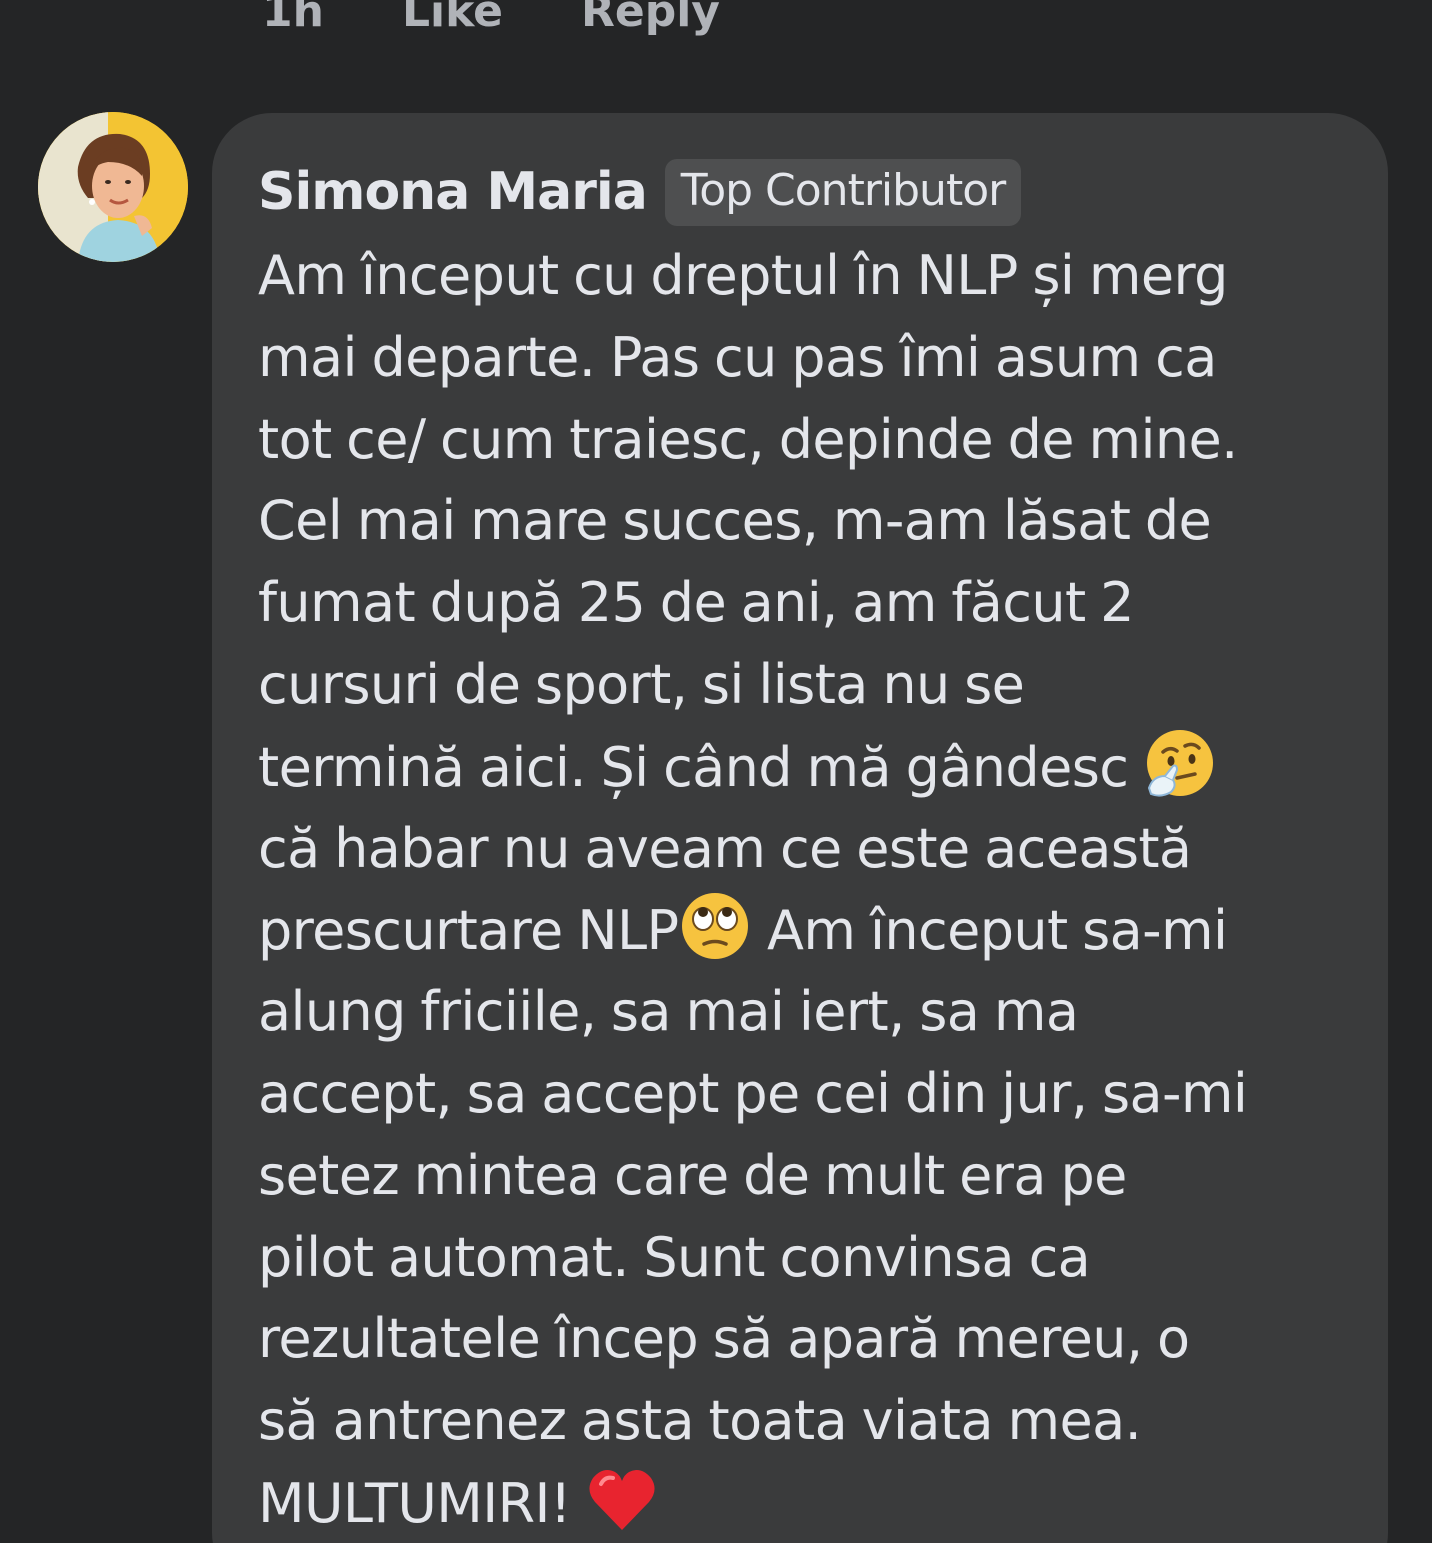 The height and width of the screenshot is (1543, 1432). I want to click on comment-time: 1h, so click(293, 18).